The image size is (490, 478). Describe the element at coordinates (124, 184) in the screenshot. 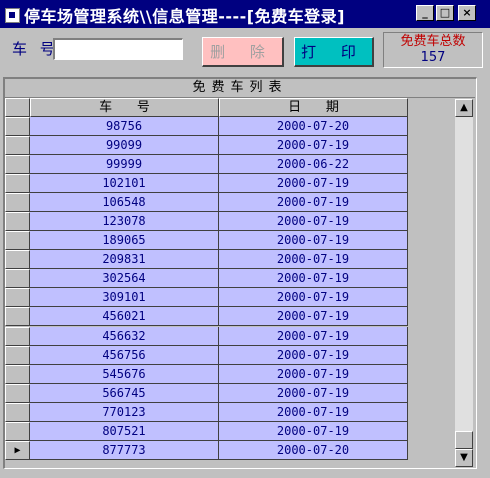

I see `cell-car-number: 102101` at that location.